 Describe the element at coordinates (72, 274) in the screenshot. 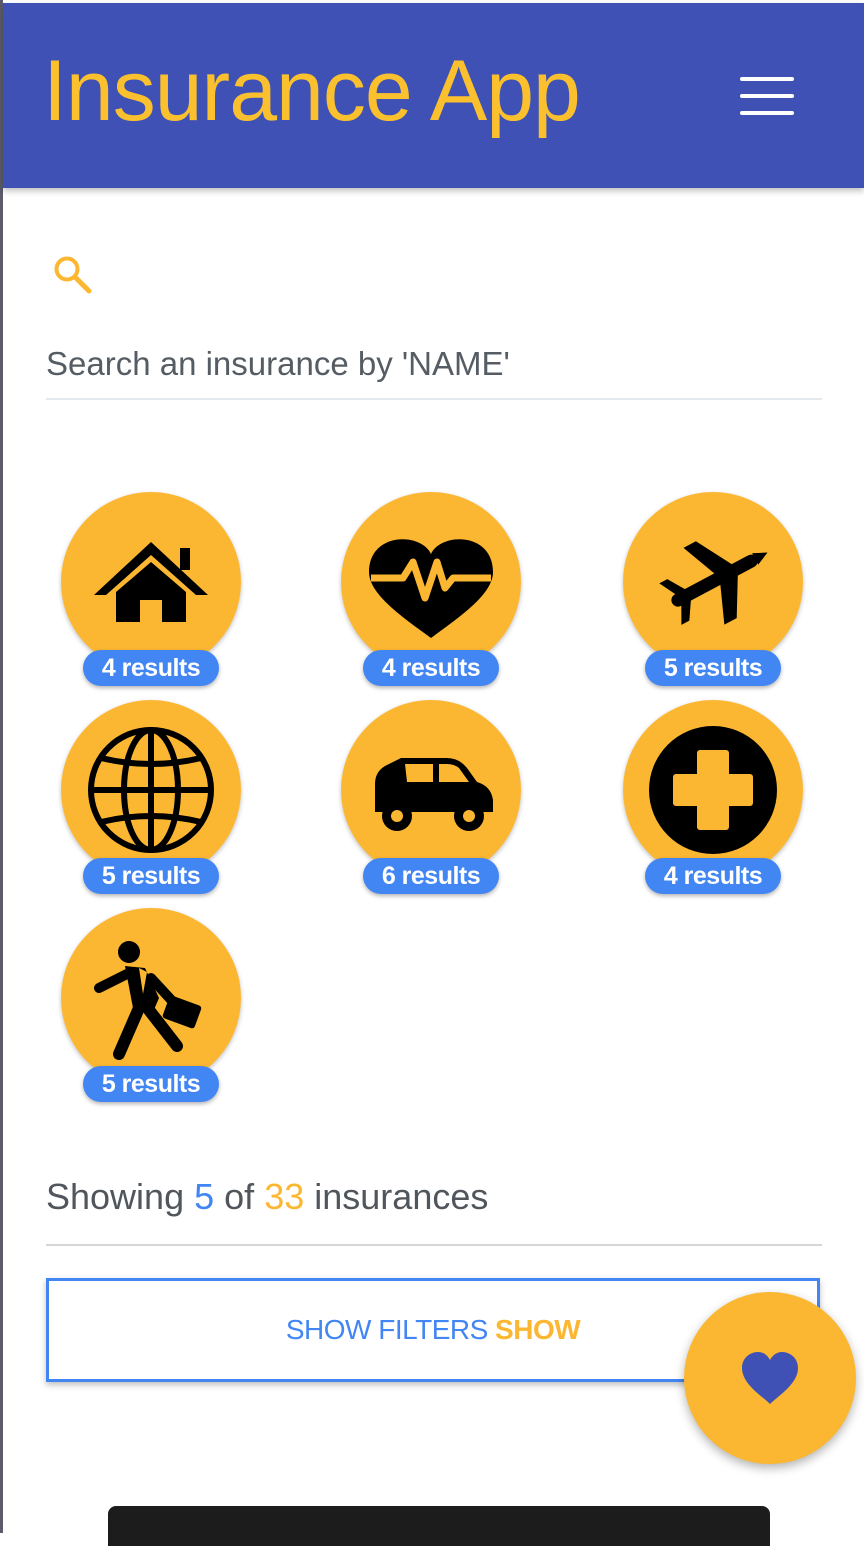

I see `search-icon` at that location.